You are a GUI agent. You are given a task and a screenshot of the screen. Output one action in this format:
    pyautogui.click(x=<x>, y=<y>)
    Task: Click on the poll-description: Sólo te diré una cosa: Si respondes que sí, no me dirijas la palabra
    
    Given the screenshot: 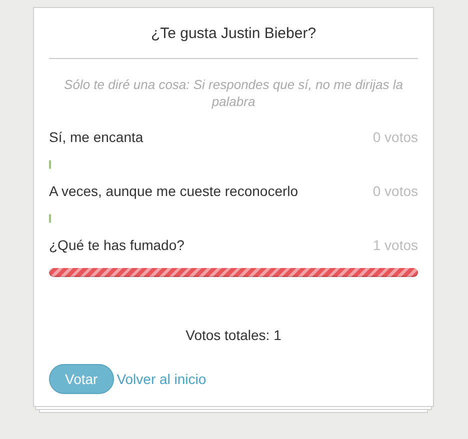 What is the action you would take?
    pyautogui.click(x=233, y=93)
    